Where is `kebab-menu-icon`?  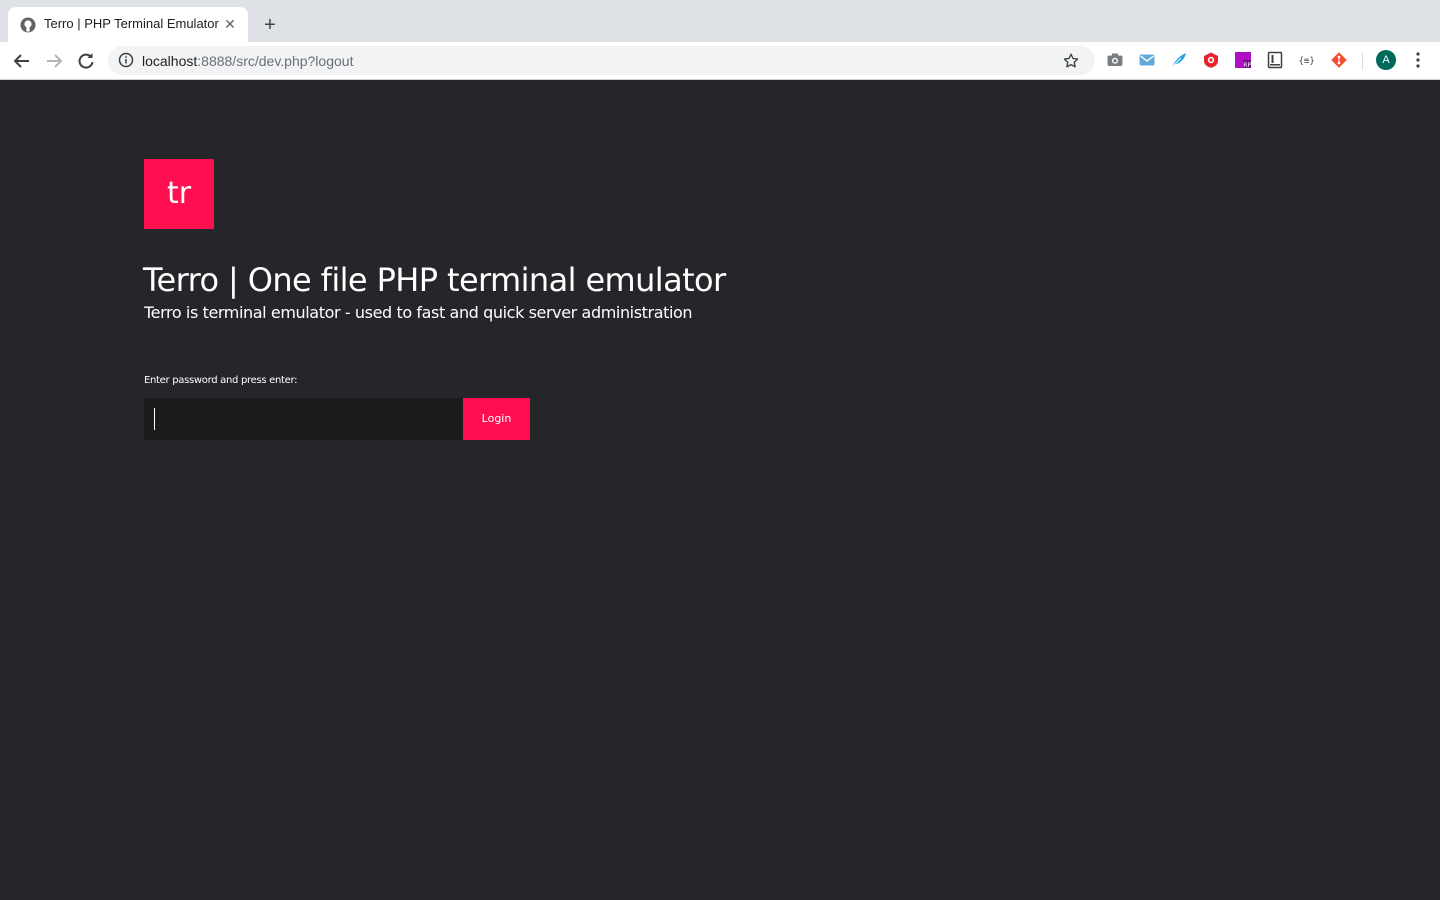
kebab-menu-icon is located at coordinates (1418, 60).